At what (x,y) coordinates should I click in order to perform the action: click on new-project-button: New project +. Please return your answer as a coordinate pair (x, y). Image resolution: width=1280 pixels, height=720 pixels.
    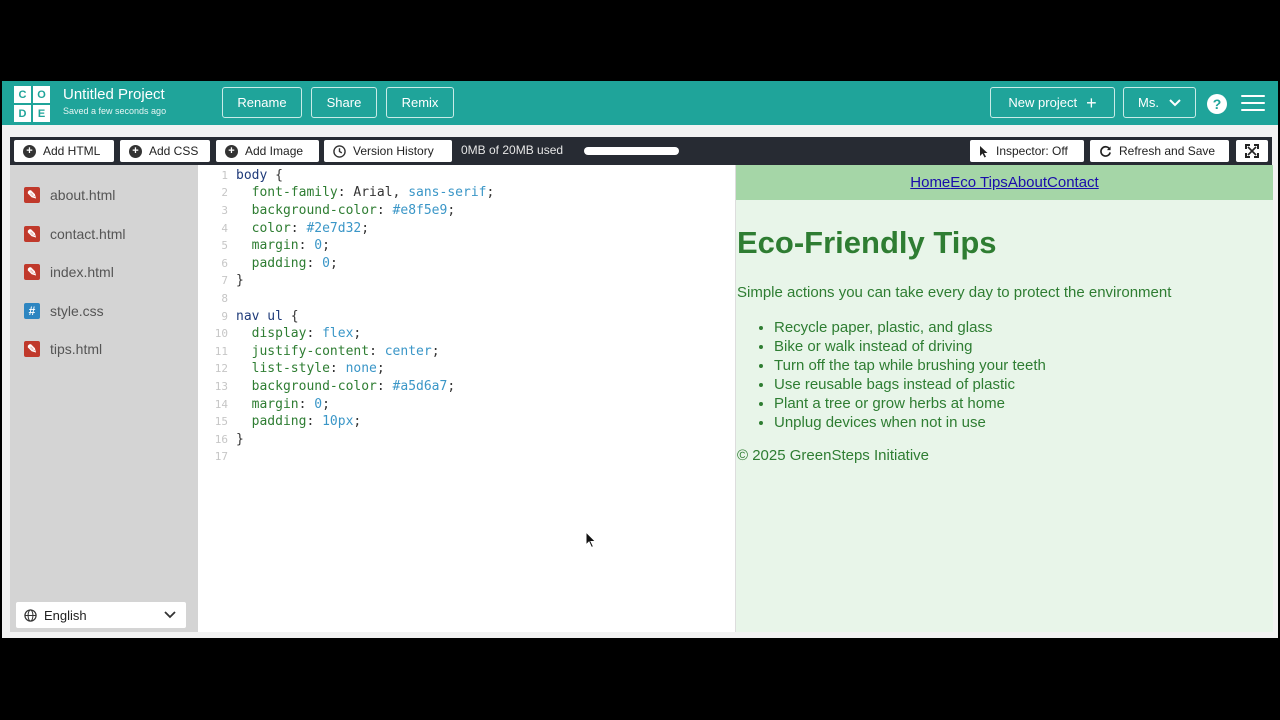
    Looking at the image, I should click on (1052, 102).